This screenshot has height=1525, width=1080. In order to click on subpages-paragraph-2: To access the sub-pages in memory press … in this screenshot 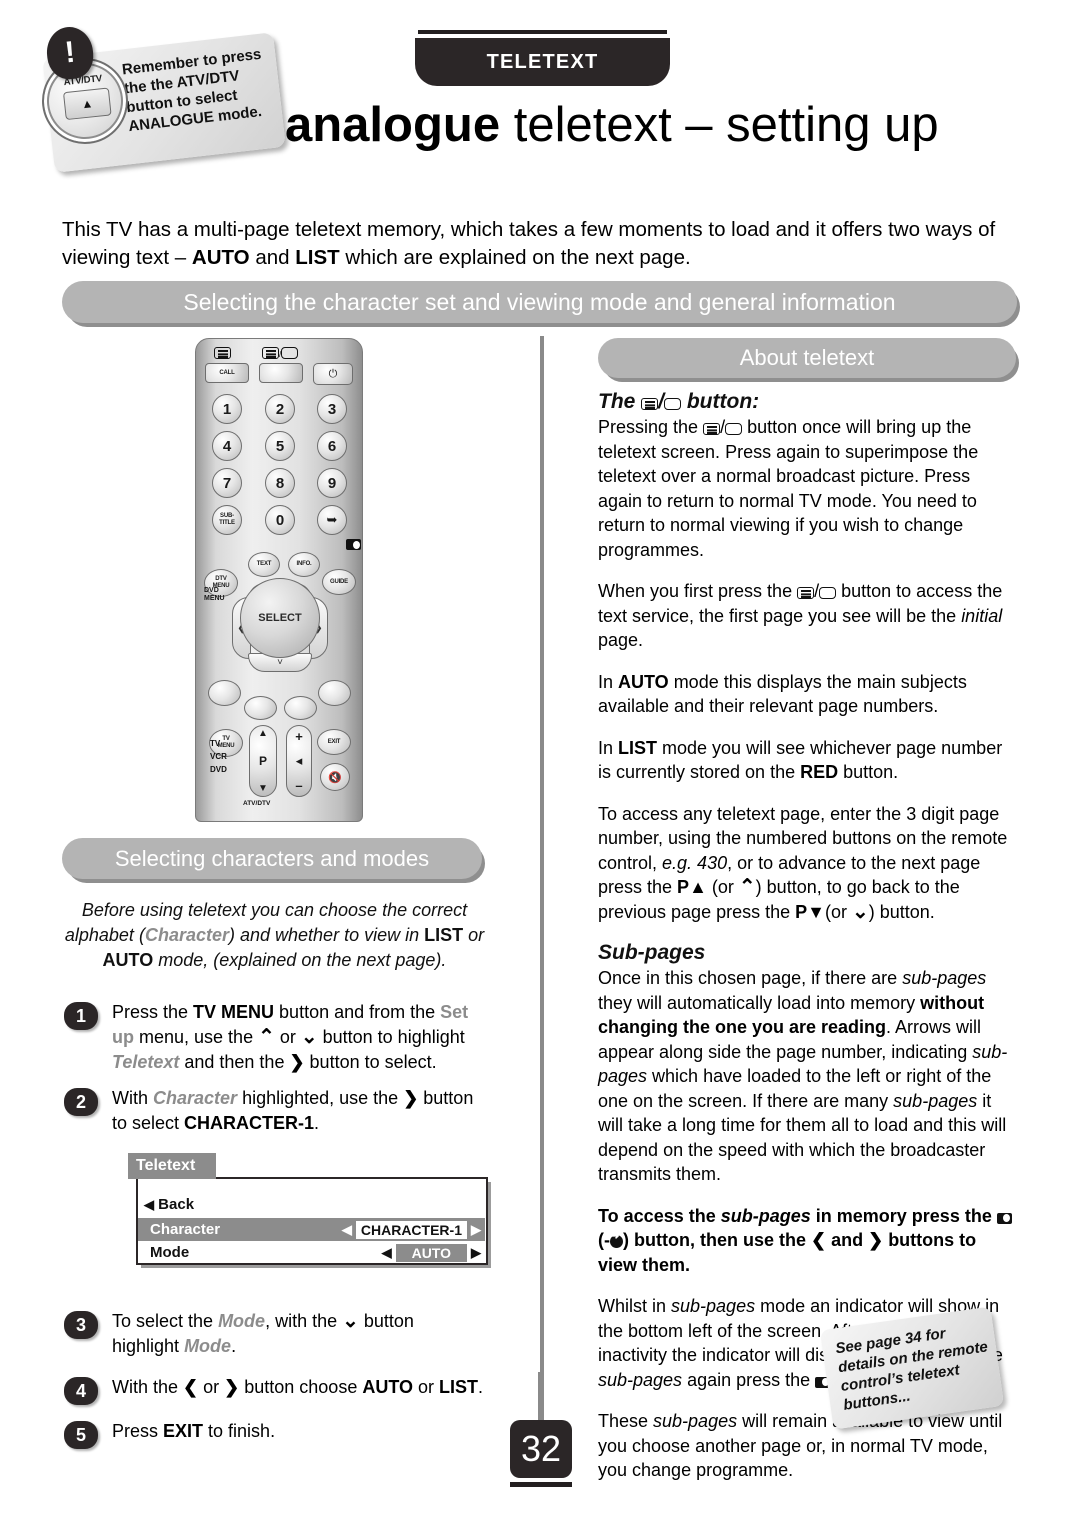, I will do `click(808, 1241)`.